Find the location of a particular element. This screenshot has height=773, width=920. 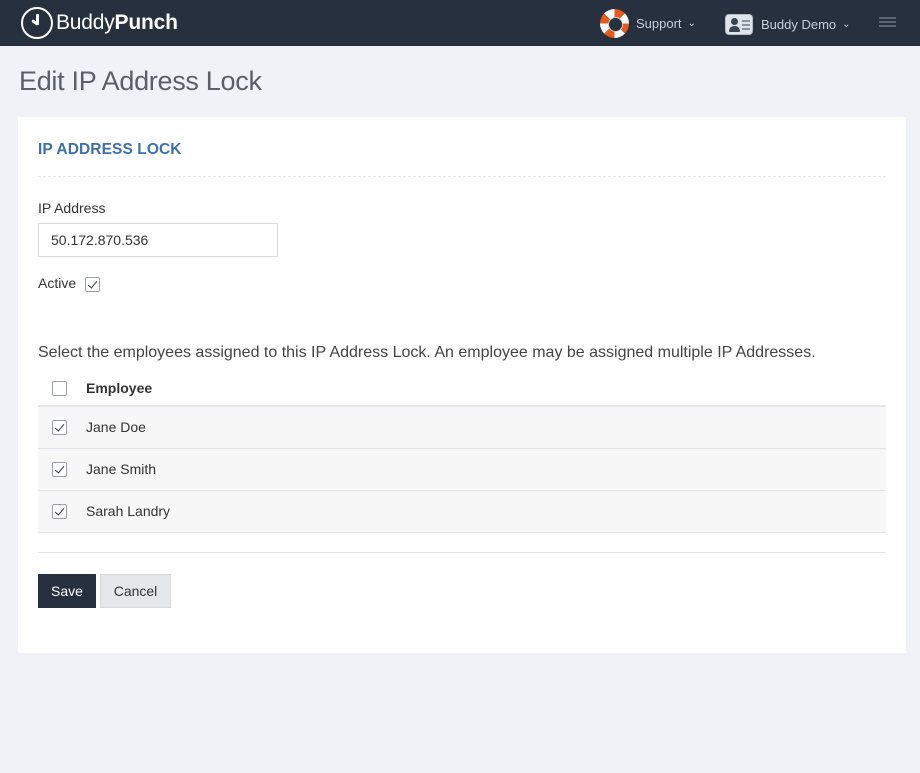

active-label: Active is located at coordinates (57, 283).